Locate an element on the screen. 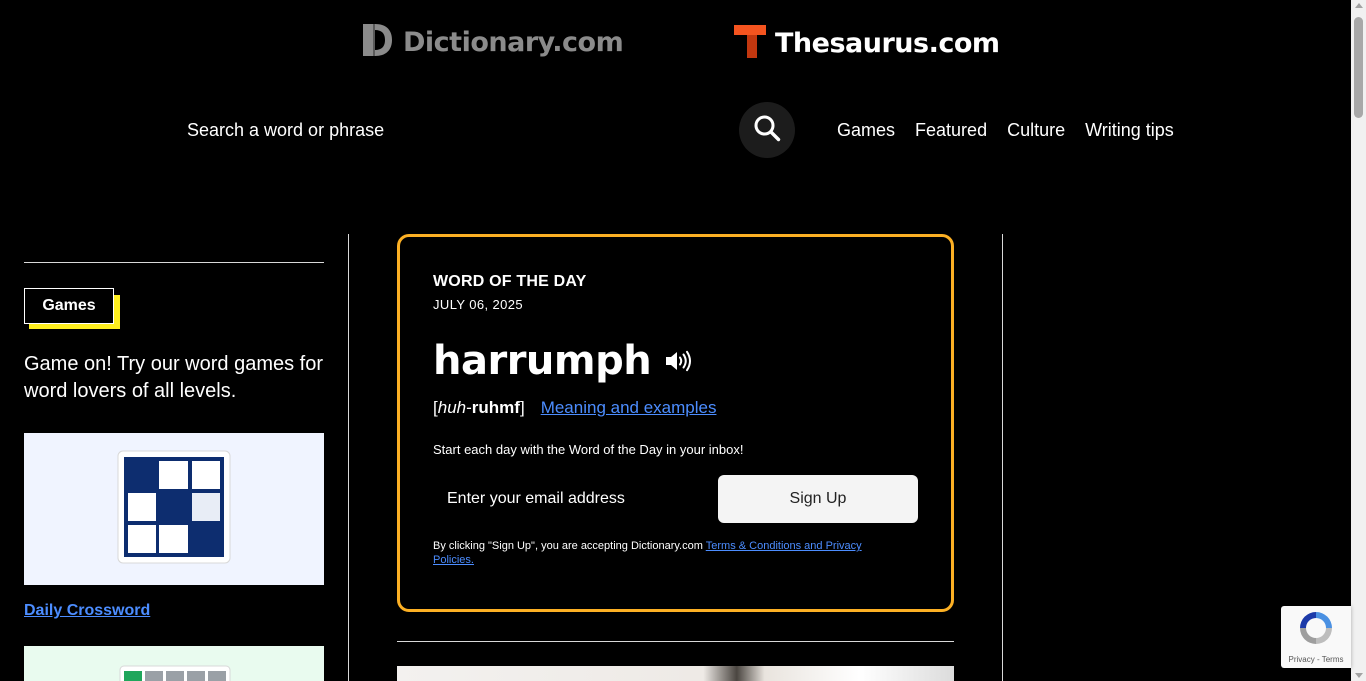 The height and width of the screenshot is (681, 1366). thesaurus-brand-link: Thesaurus.com is located at coordinates (866, 43).